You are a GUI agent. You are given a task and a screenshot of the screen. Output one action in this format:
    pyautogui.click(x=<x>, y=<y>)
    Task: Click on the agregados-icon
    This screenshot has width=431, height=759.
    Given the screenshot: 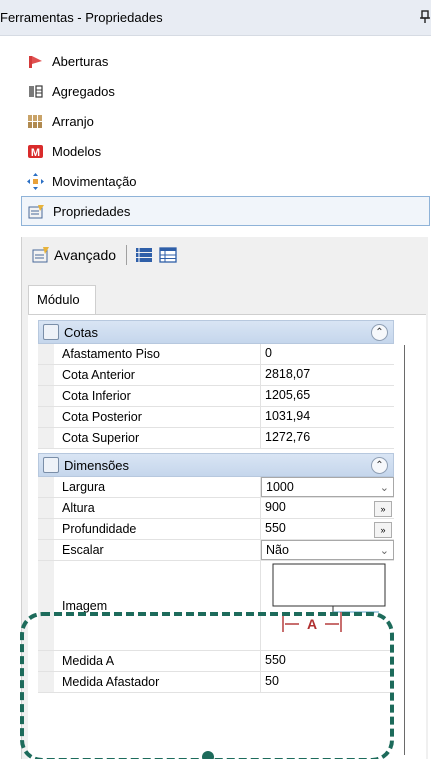 What is the action you would take?
    pyautogui.click(x=35, y=91)
    